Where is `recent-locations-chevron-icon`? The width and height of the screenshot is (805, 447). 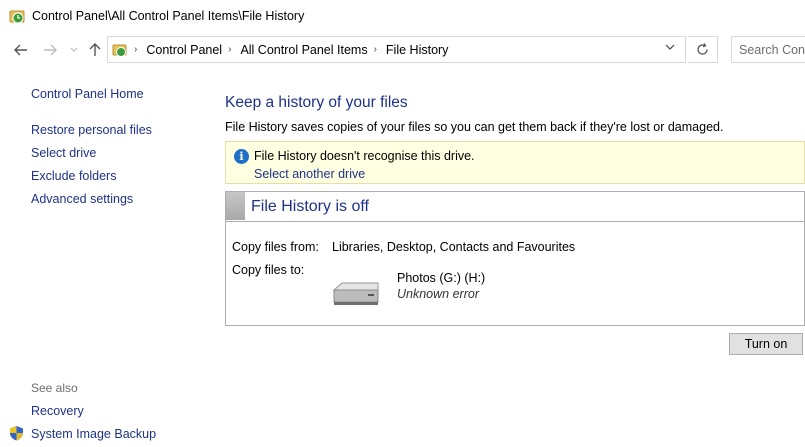
recent-locations-chevron-icon is located at coordinates (74, 50).